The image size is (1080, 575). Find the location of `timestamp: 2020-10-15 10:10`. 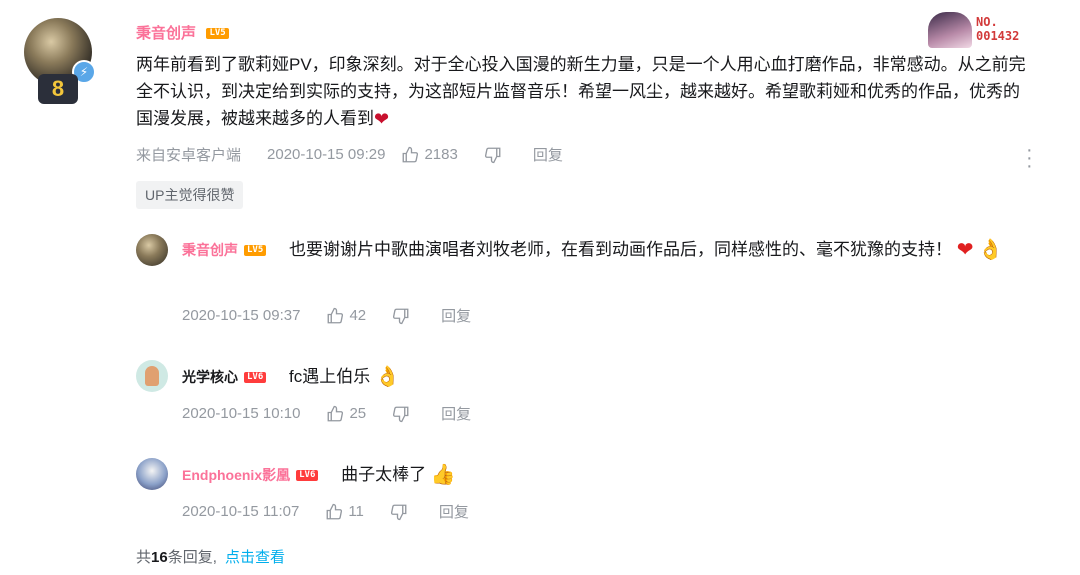

timestamp: 2020-10-15 10:10 is located at coordinates (241, 413).